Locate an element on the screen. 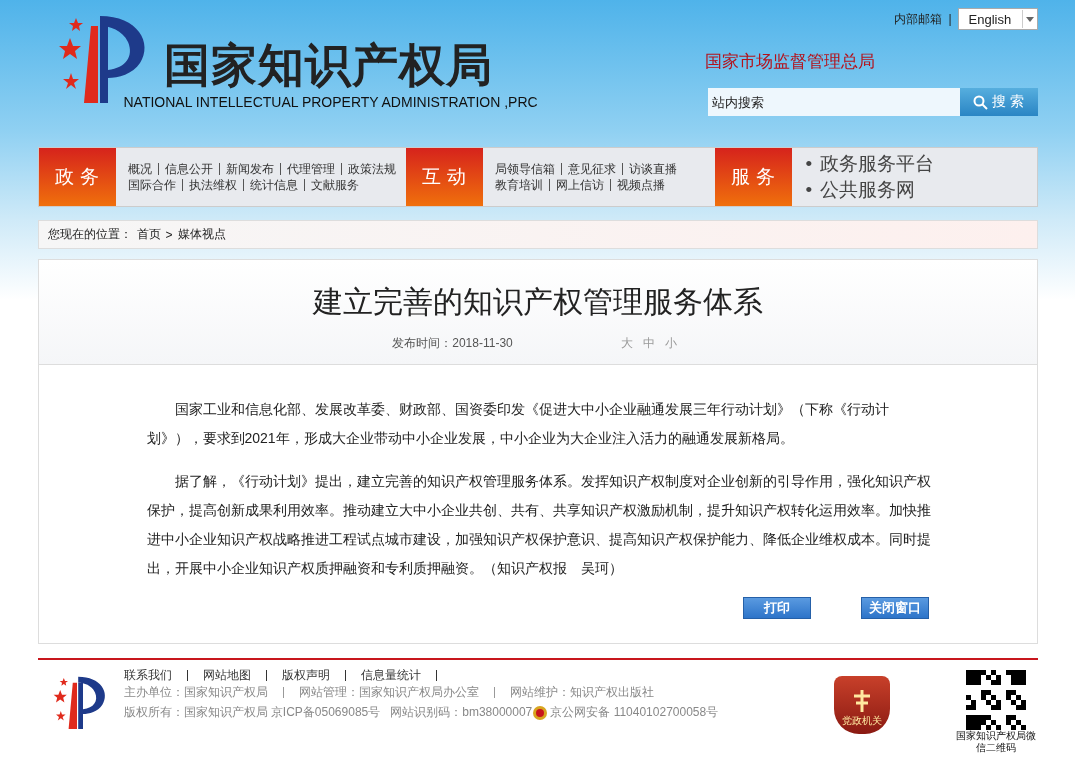 The height and width of the screenshot is (764, 1075). nav-link: 文献服务 is located at coordinates (334, 185).